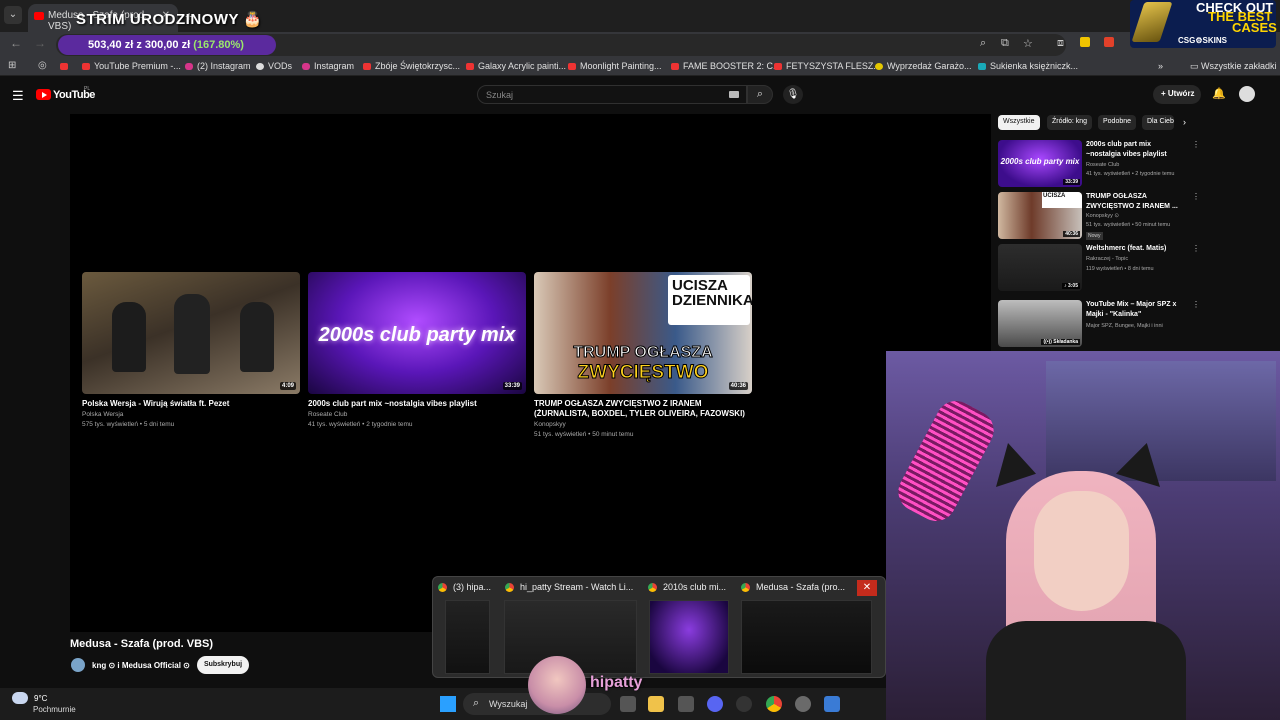  I want to click on channel-name: kng ⊙ i Medusa Official ⊙, so click(141, 665).